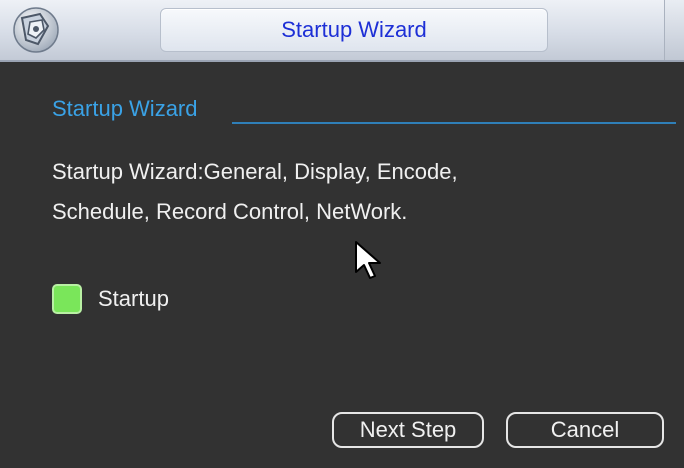 Image resolution: width=684 pixels, height=468 pixels. I want to click on description-line-1: Startup Wizard:General, Display, Encode,, so click(255, 171).